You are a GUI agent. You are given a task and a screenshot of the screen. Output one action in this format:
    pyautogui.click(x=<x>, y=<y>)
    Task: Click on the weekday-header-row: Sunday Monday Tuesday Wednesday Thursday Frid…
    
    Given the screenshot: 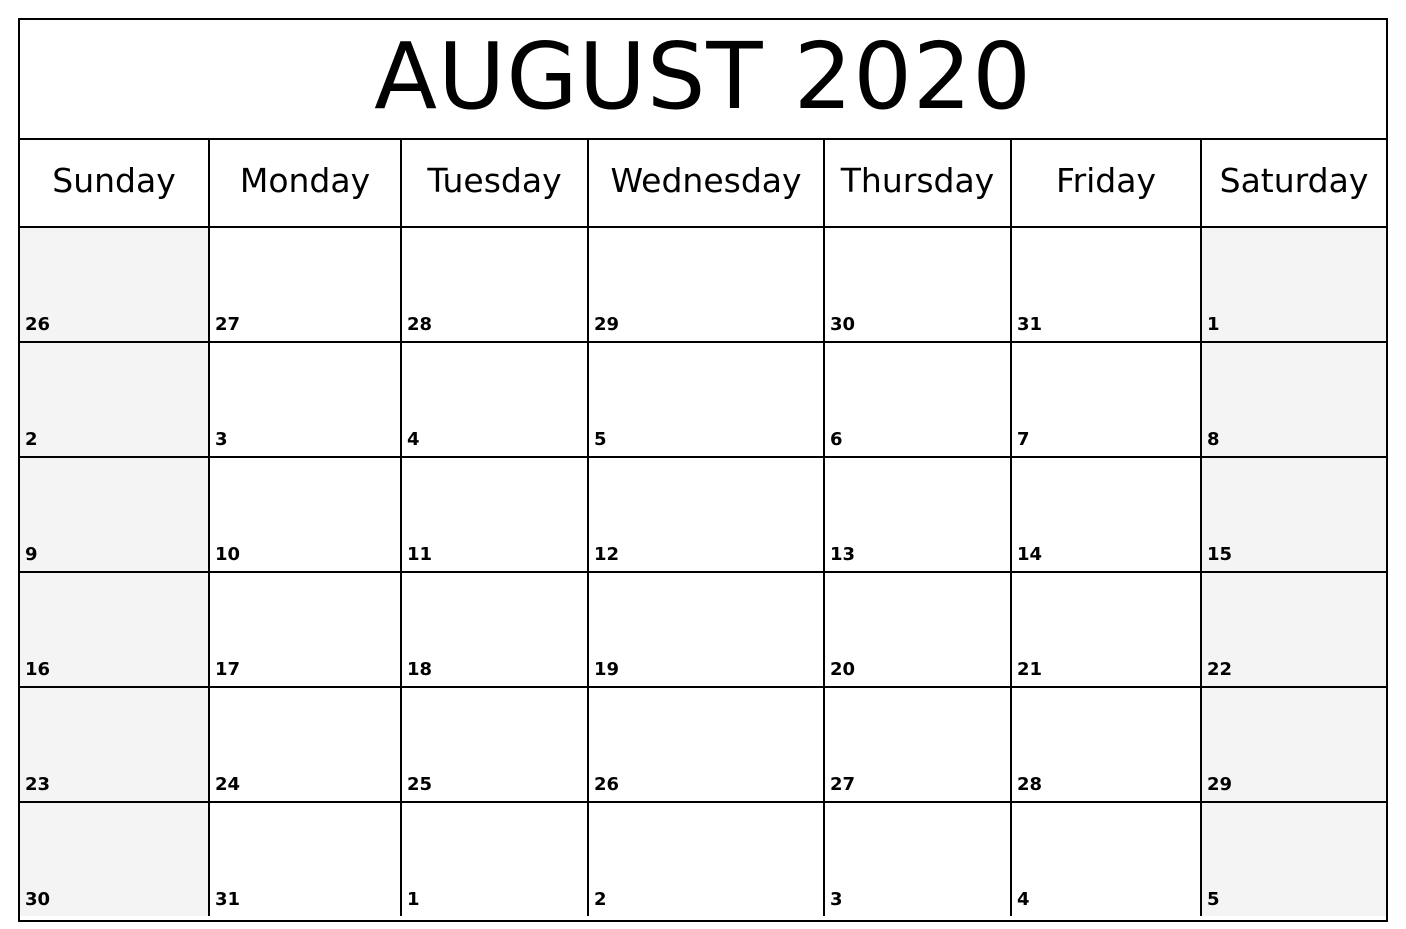 What is the action you would take?
    pyautogui.click(x=703, y=184)
    